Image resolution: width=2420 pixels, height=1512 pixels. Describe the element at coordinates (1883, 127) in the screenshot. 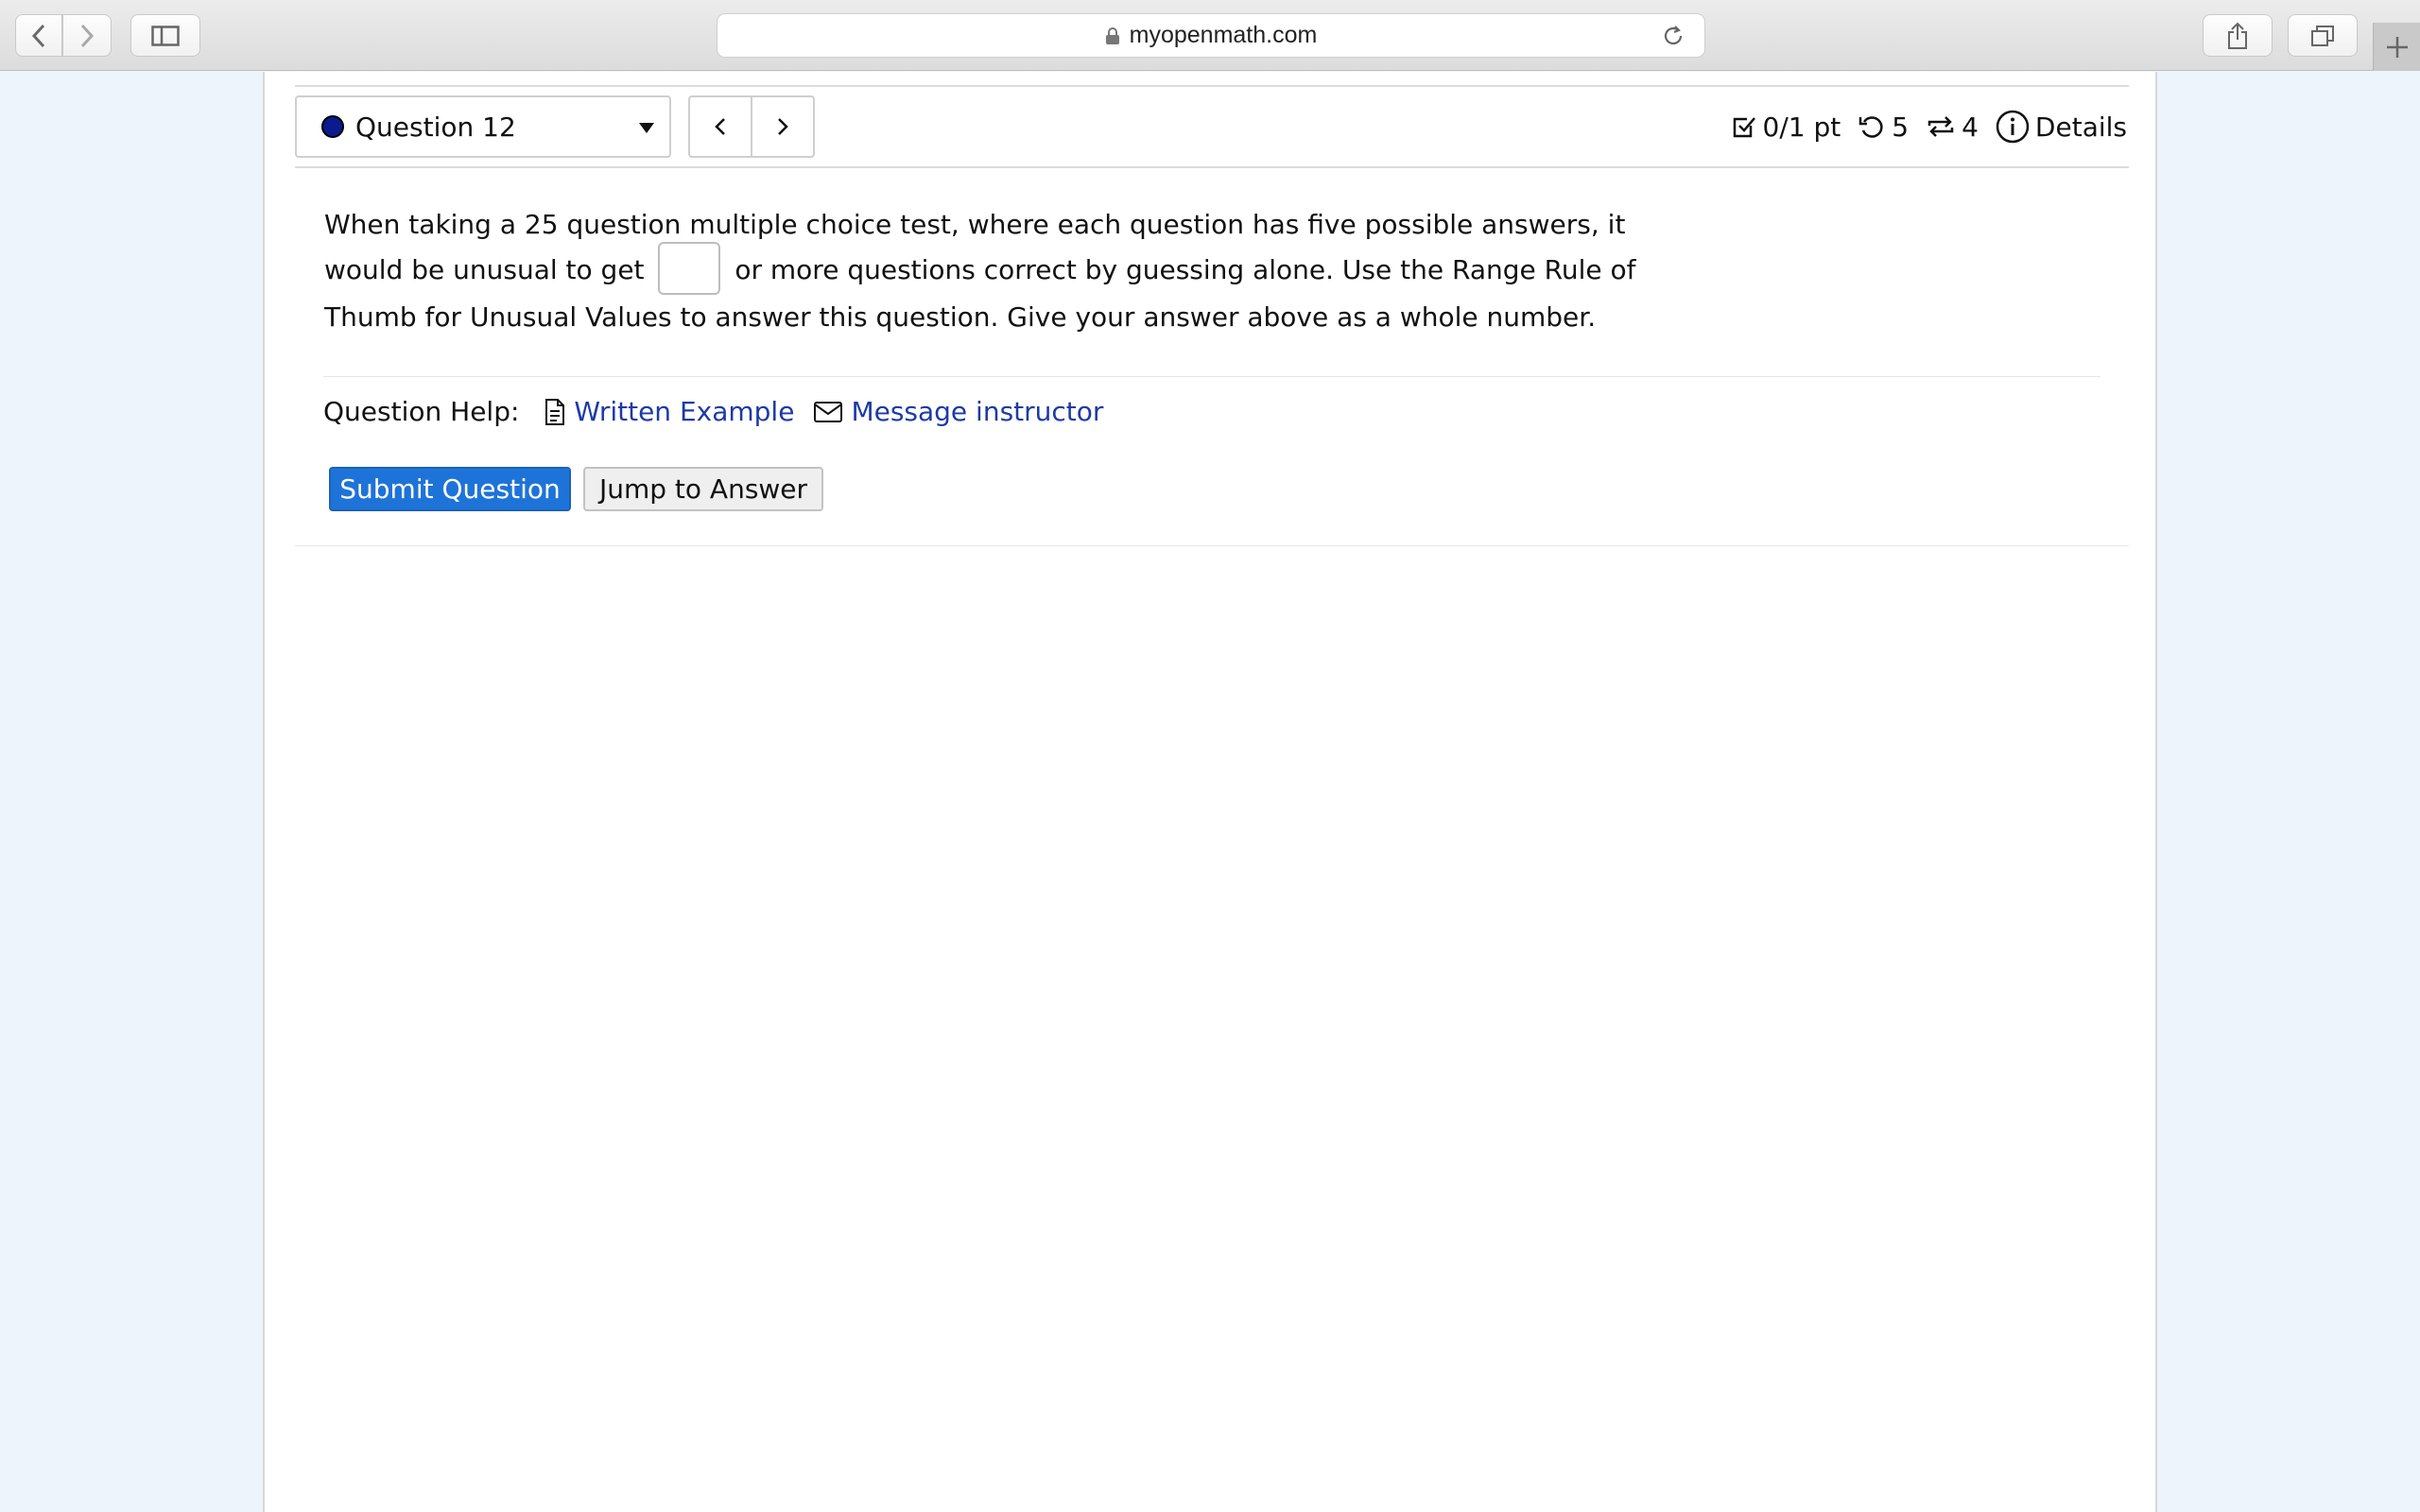

I see `retries-stat: 5` at that location.